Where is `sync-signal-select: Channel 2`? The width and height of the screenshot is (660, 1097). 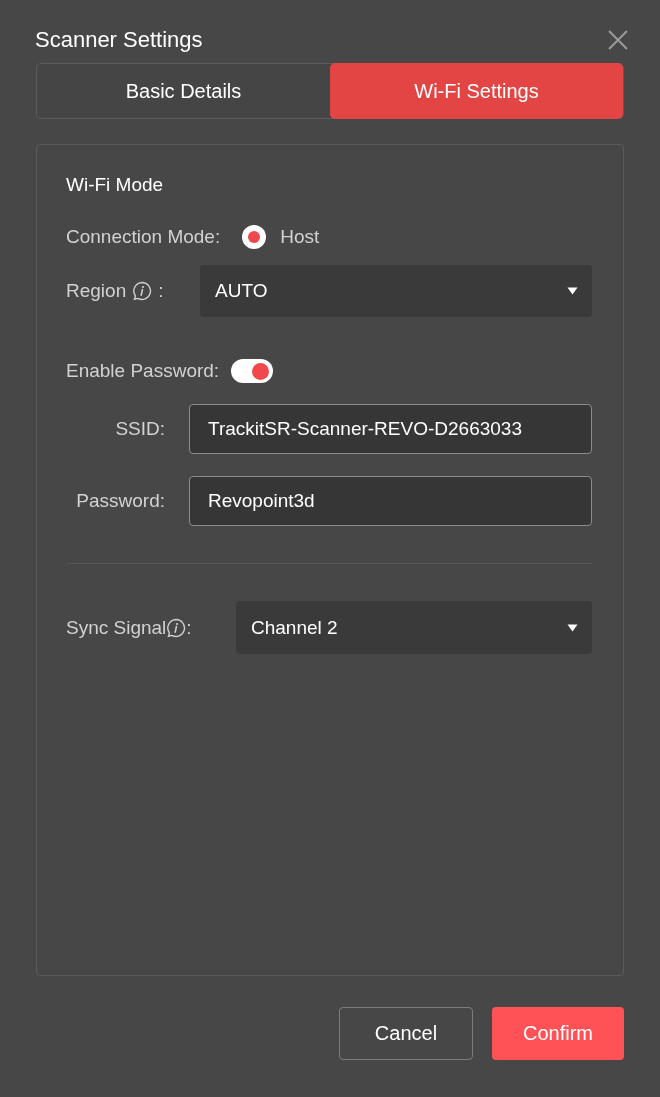
sync-signal-select: Channel 2 is located at coordinates (414, 627).